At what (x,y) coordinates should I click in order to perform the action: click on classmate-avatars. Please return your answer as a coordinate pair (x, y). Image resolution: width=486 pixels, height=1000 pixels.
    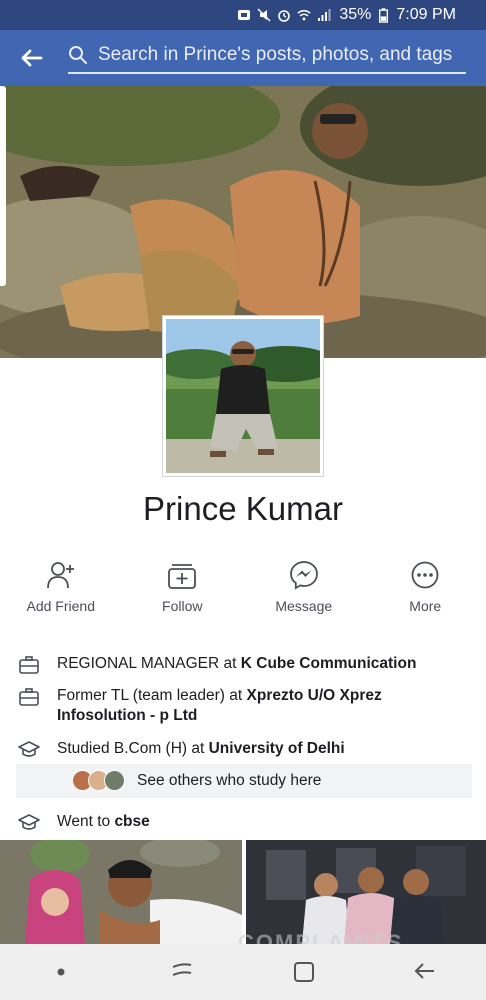
    Looking at the image, I should click on (98, 780).